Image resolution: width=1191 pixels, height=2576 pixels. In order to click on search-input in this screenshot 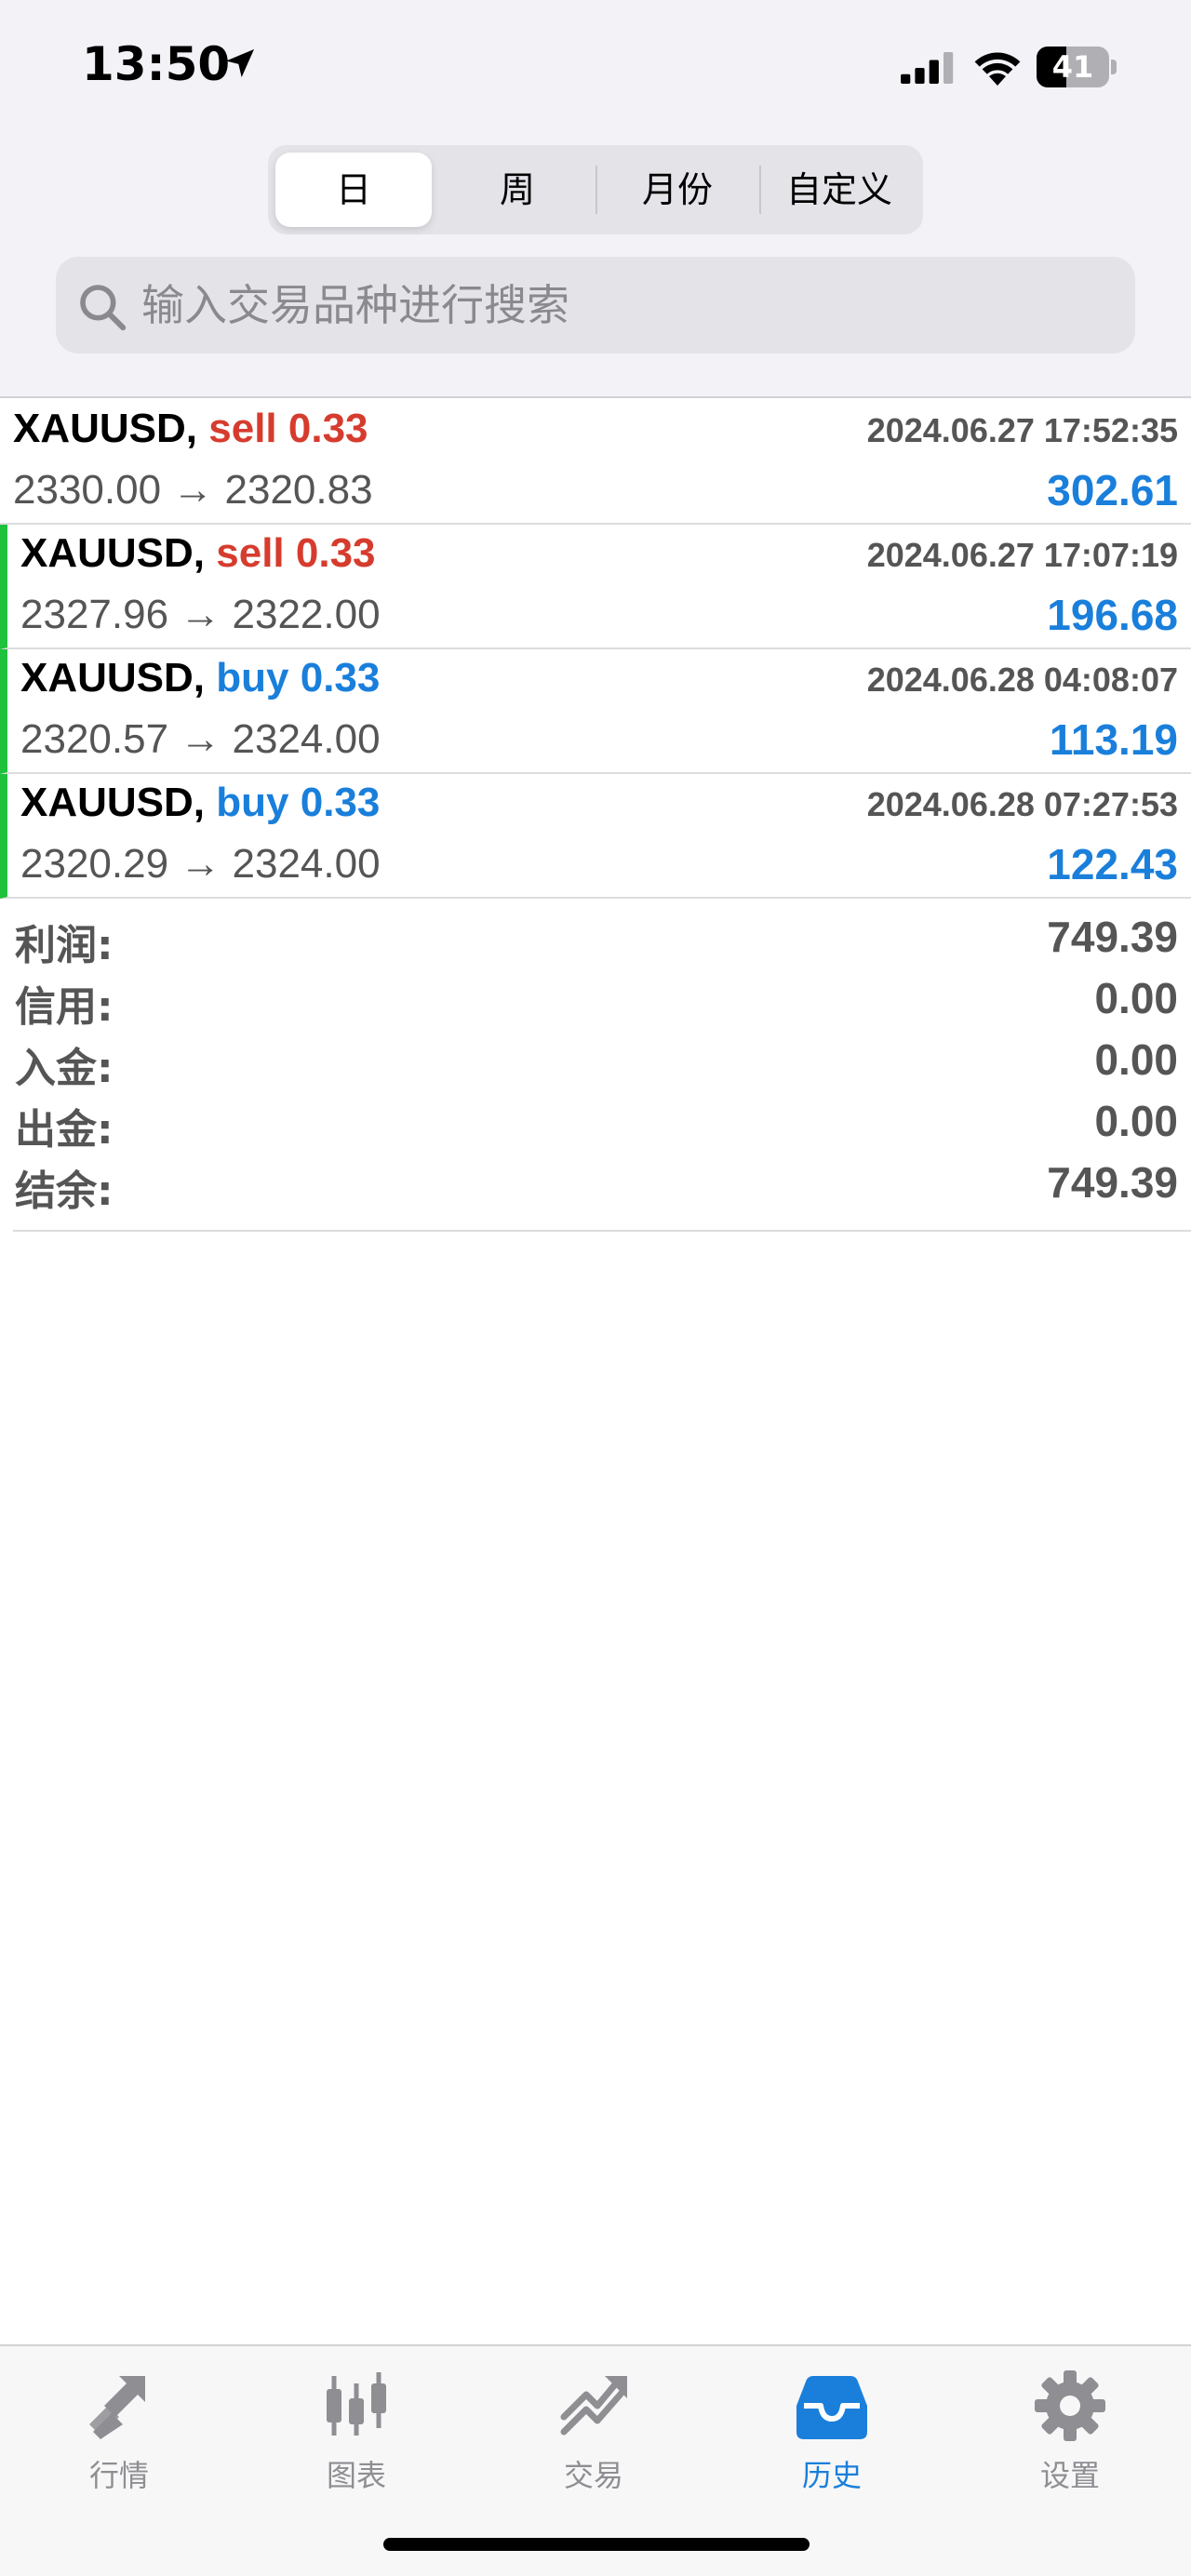, I will do `click(625, 305)`.